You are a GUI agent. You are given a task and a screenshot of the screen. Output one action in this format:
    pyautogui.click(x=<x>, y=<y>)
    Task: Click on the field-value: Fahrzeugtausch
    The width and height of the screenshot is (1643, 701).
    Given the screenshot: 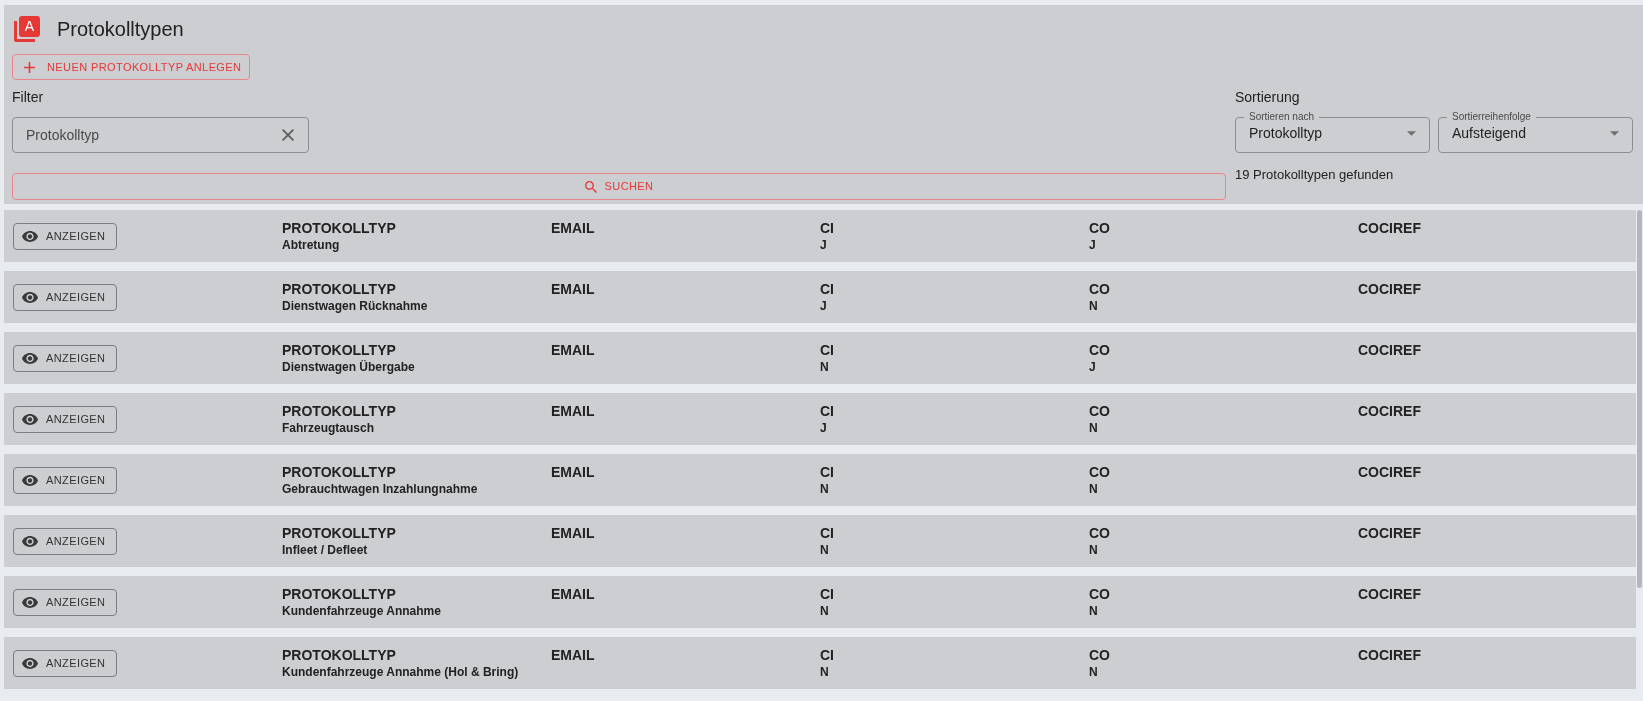 What is the action you would take?
    pyautogui.click(x=328, y=428)
    